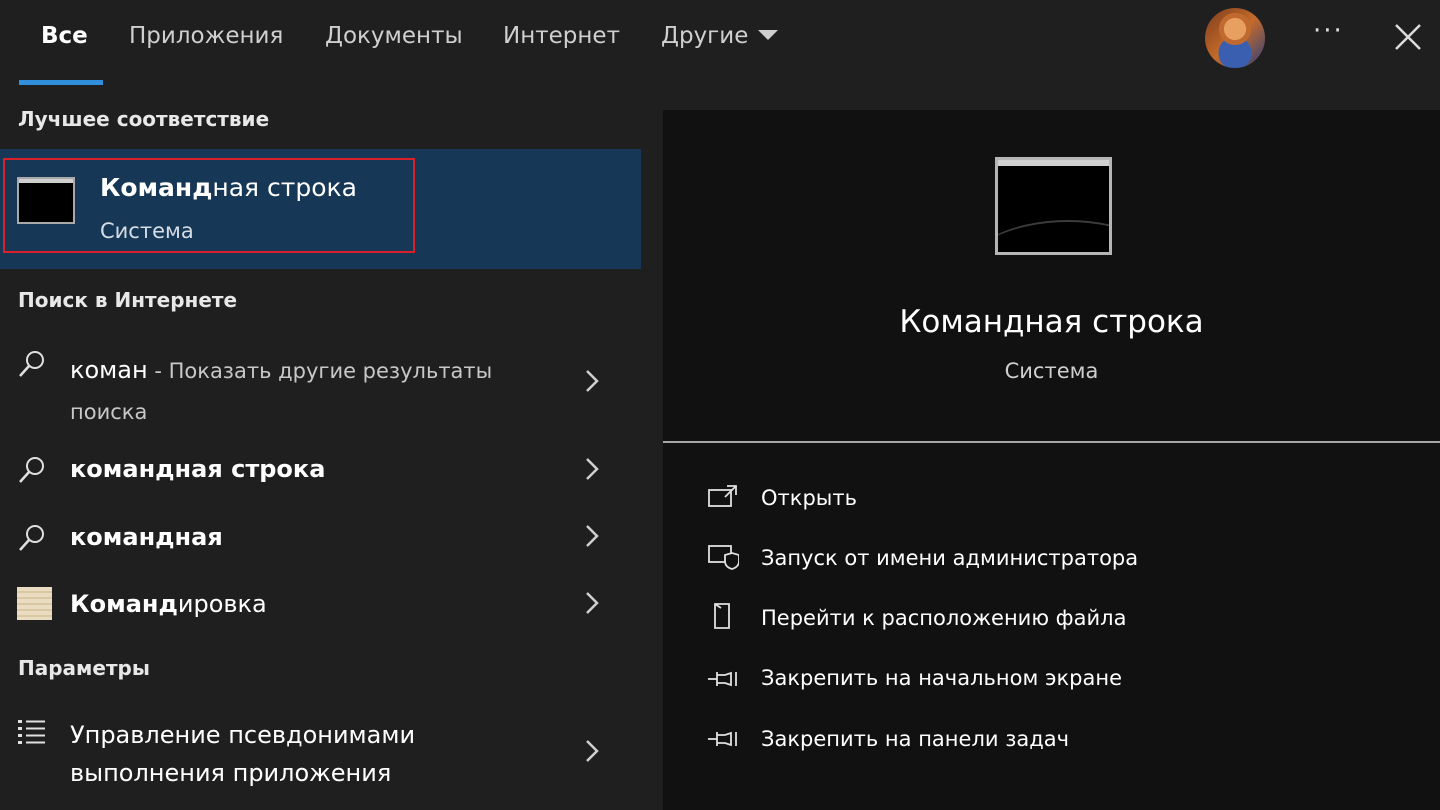 Image resolution: width=1440 pixels, height=810 pixels. What do you see at coordinates (64, 36) in the screenshot?
I see `tab-all: Все` at bounding box center [64, 36].